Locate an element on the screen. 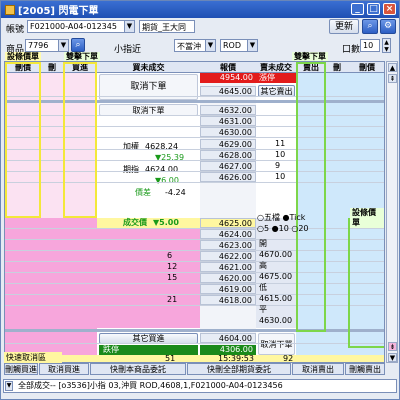  settle-value: 4630.00 is located at coordinates (276, 320).